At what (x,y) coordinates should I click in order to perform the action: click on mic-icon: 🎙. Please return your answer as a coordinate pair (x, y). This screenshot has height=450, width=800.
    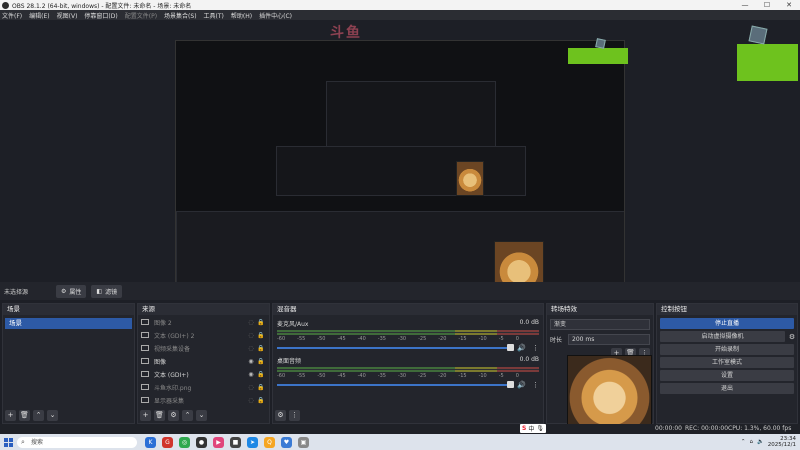
    Looking at the image, I should click on (540, 428).